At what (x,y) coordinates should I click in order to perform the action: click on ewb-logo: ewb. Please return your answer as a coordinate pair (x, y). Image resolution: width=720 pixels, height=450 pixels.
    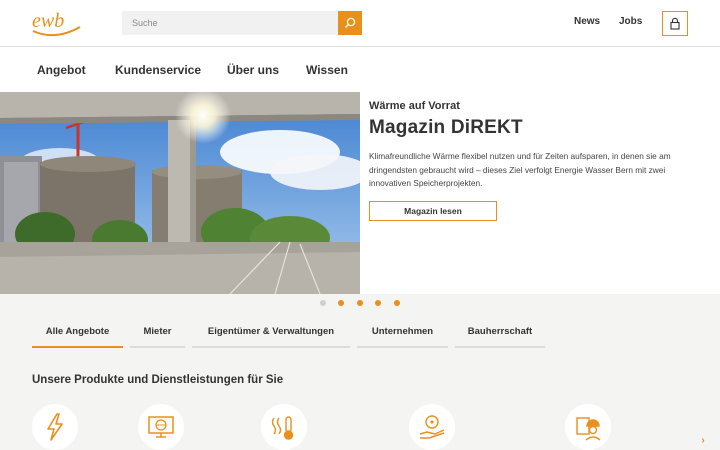
    Looking at the image, I should click on (57, 24).